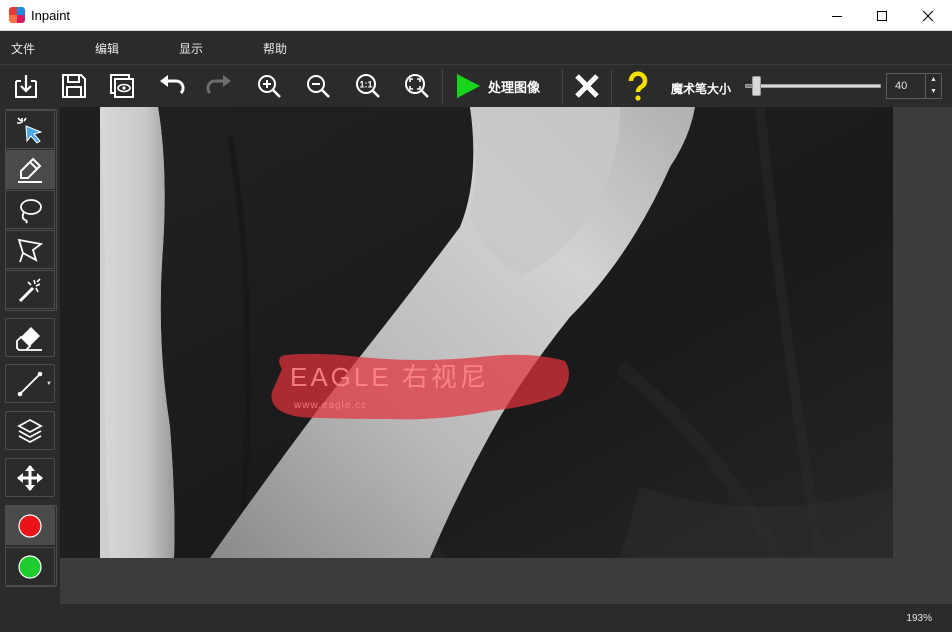 The image size is (952, 632). What do you see at coordinates (514, 87) in the screenshot?
I see `process-image-label: 处理图像` at bounding box center [514, 87].